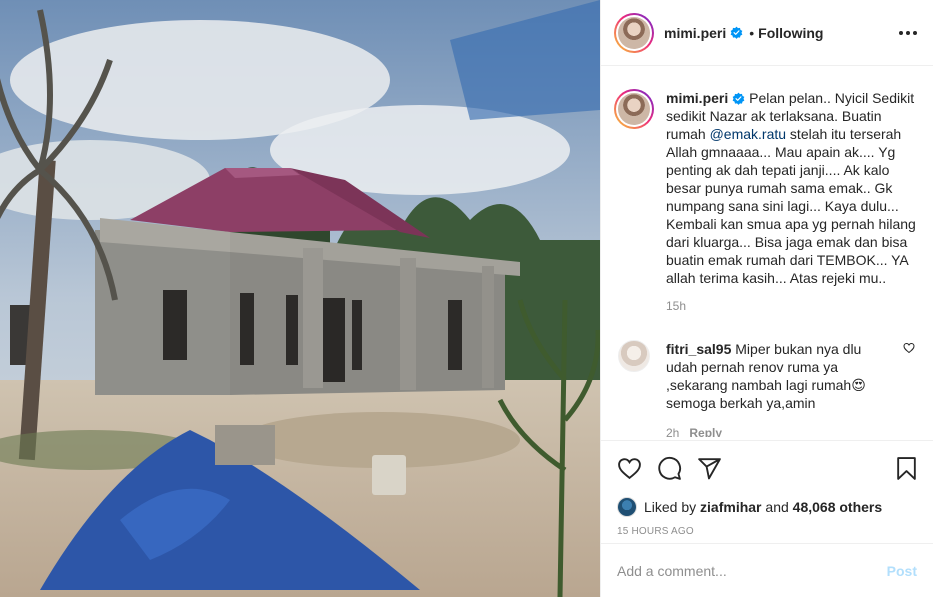  What do you see at coordinates (670, 507) in the screenshot?
I see `likes-prefix: Liked by` at bounding box center [670, 507].